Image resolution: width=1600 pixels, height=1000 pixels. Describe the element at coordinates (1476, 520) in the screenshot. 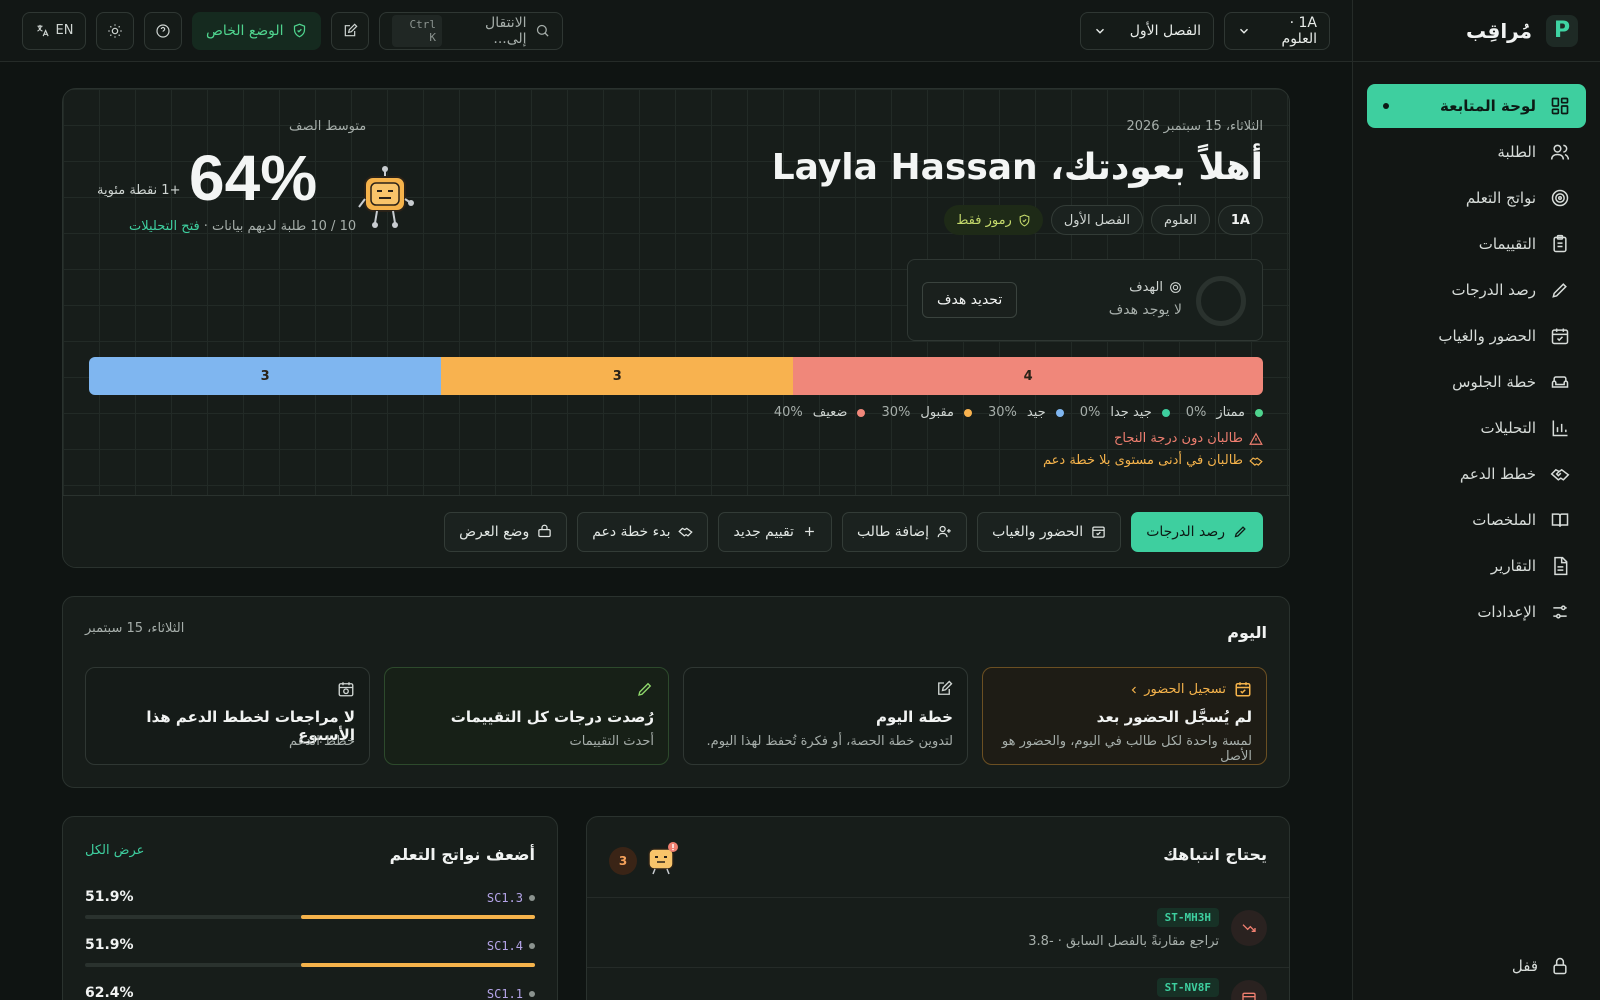

I see `sidebar-item-summaries: الملخصات` at that location.